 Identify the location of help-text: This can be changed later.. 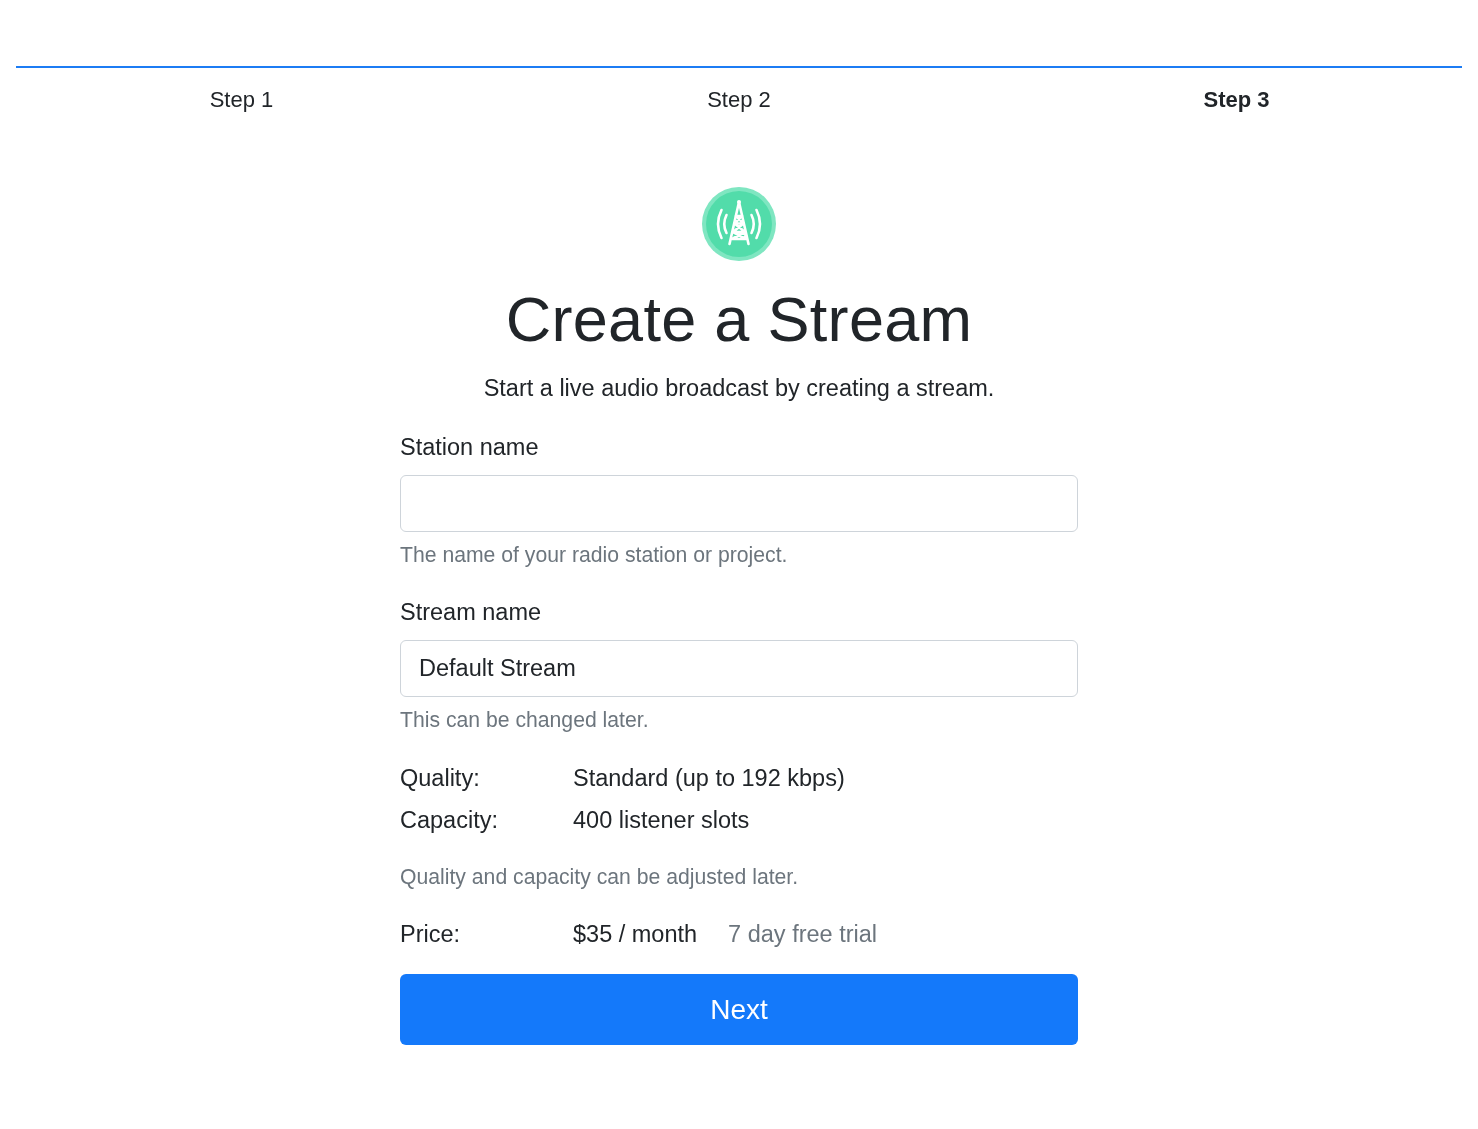
(524, 720).